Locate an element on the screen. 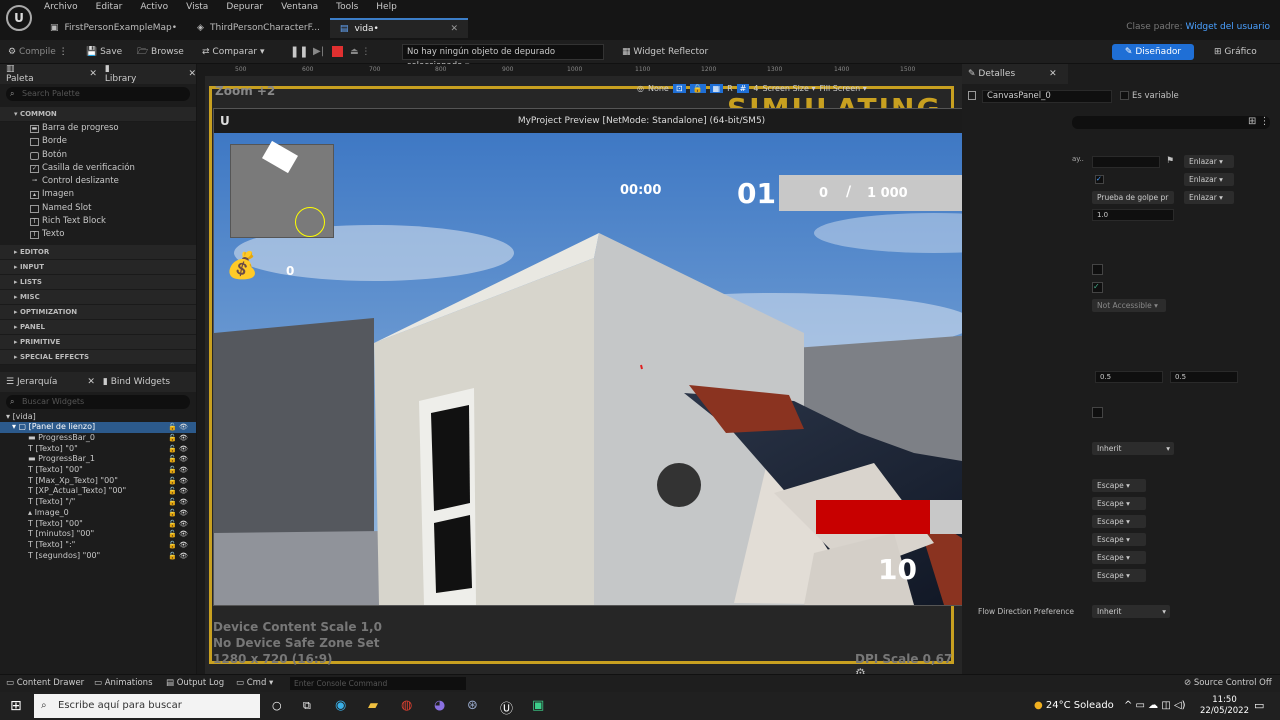 This screenshot has width=1280, height=720. pivot-y-field: 0.5 is located at coordinates (1204, 377).